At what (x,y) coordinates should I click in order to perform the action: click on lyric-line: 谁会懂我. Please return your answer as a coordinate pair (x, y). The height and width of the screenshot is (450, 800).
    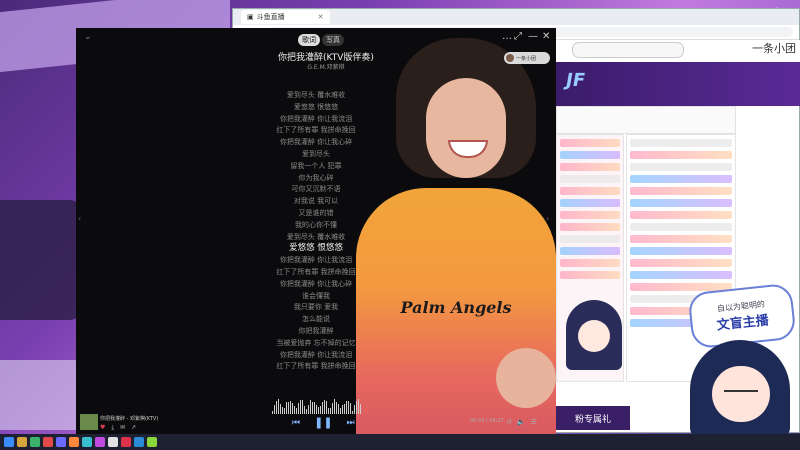
    Looking at the image, I should click on (316, 297).